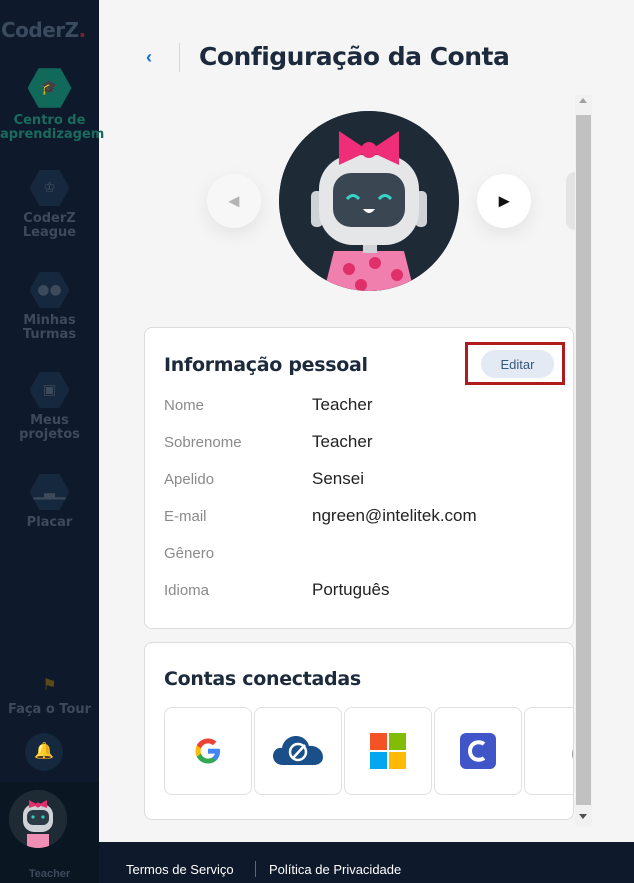 The height and width of the screenshot is (883, 634). I want to click on app-logo: CoderZ., so click(50, 30).